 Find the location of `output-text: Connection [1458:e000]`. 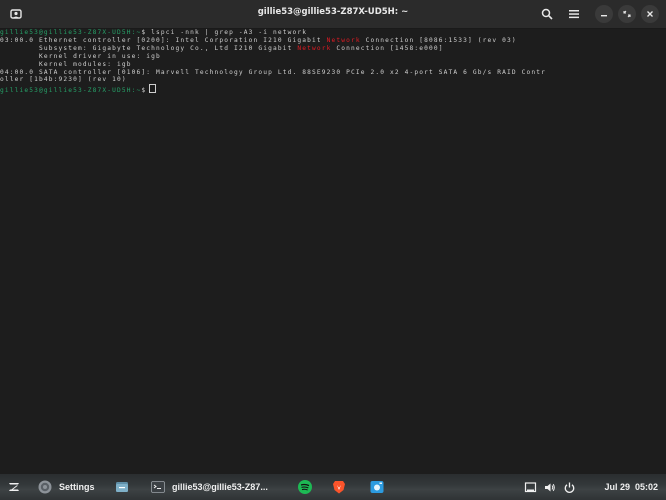

output-text: Connection [1458:e000] is located at coordinates (387, 48).